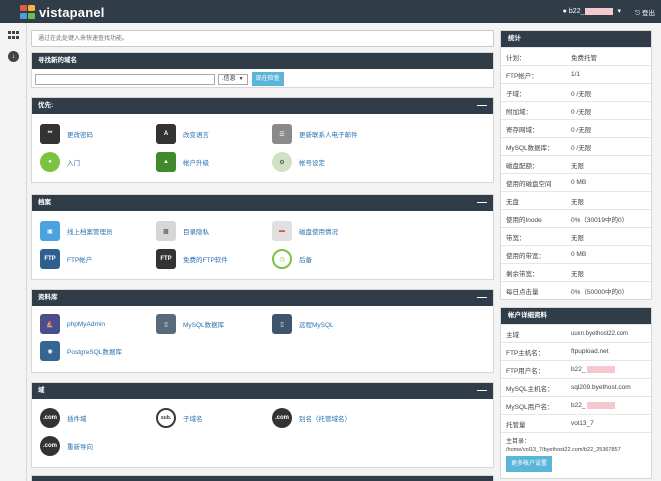 This screenshot has width=661, height=481. Describe the element at coordinates (516, 58) in the screenshot. I see `stat-key: 计划：` at that location.